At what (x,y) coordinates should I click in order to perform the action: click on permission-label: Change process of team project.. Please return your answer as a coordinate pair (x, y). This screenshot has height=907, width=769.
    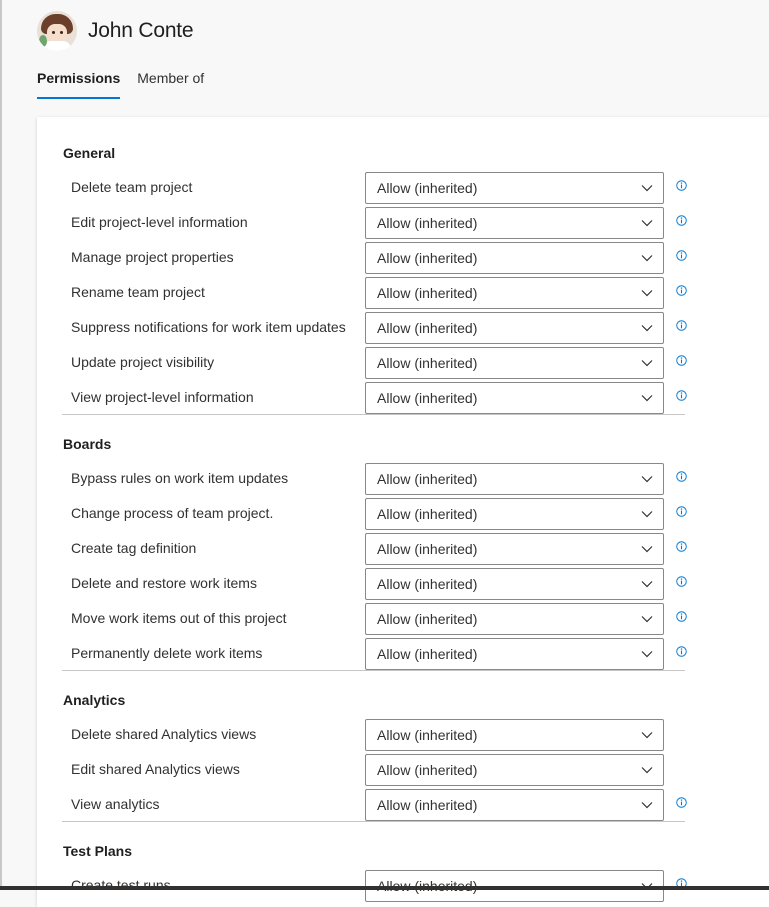
    Looking at the image, I should click on (172, 513).